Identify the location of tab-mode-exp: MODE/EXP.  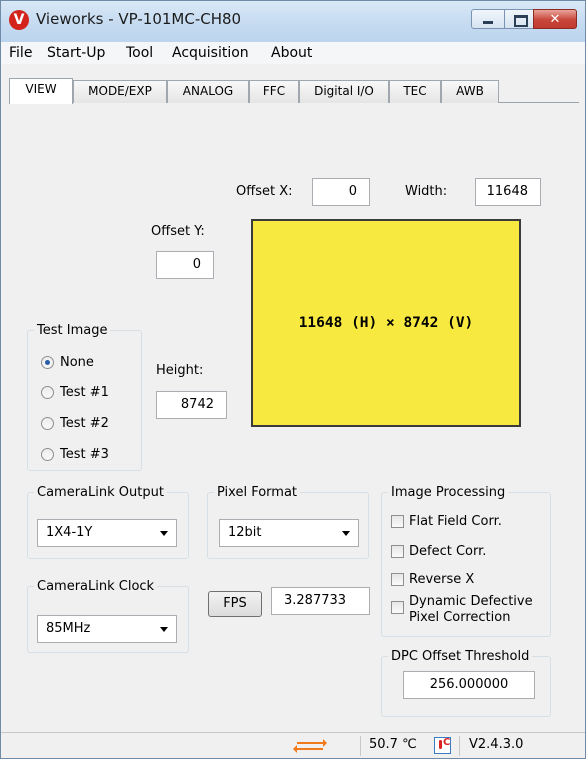
(120, 91).